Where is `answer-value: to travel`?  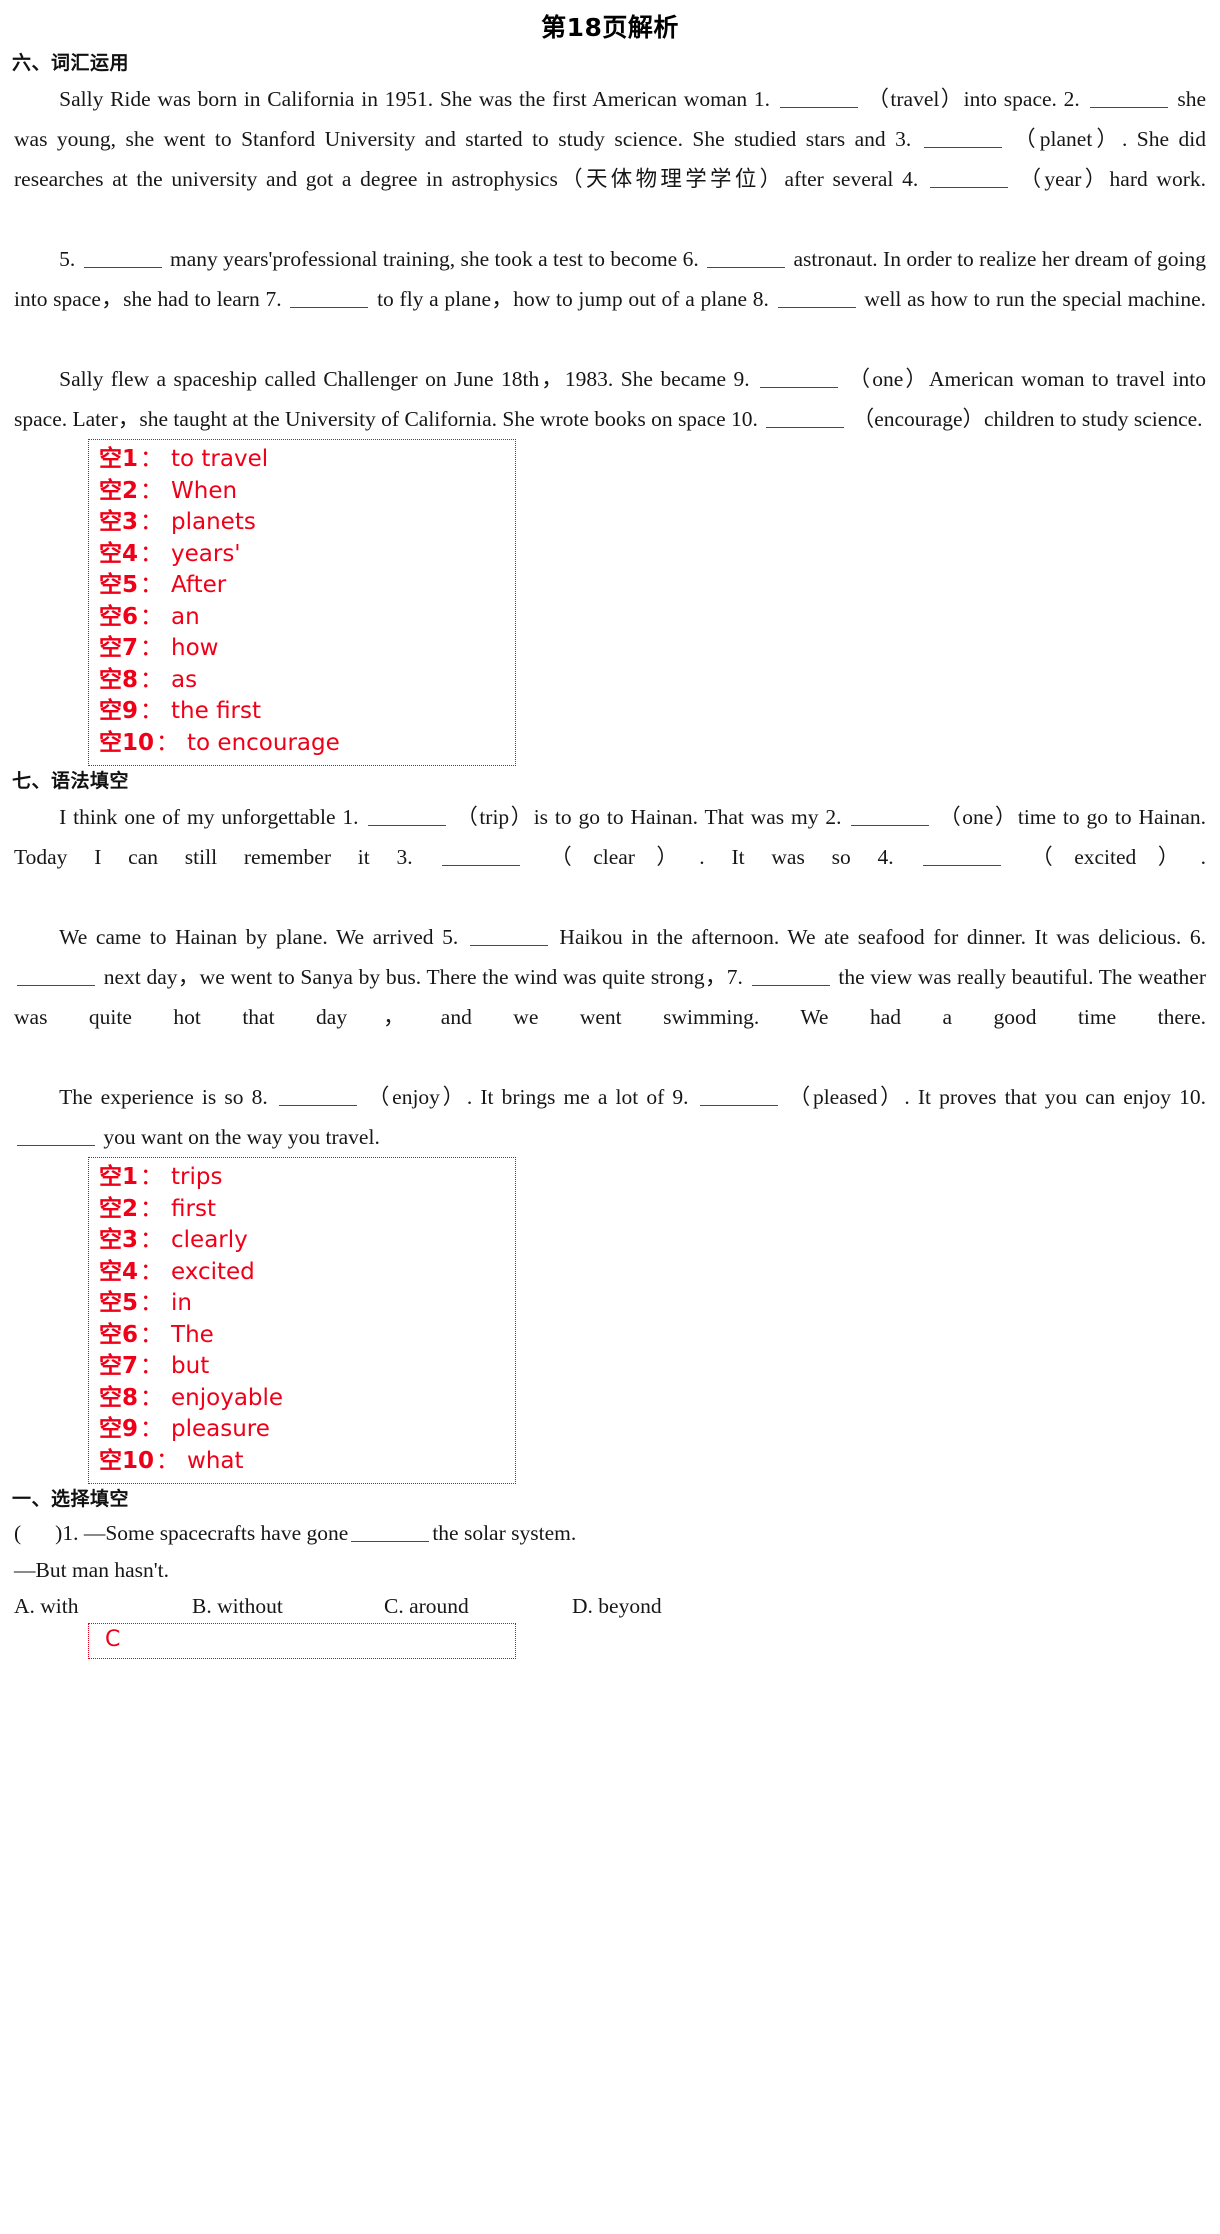 answer-value: to travel is located at coordinates (220, 459).